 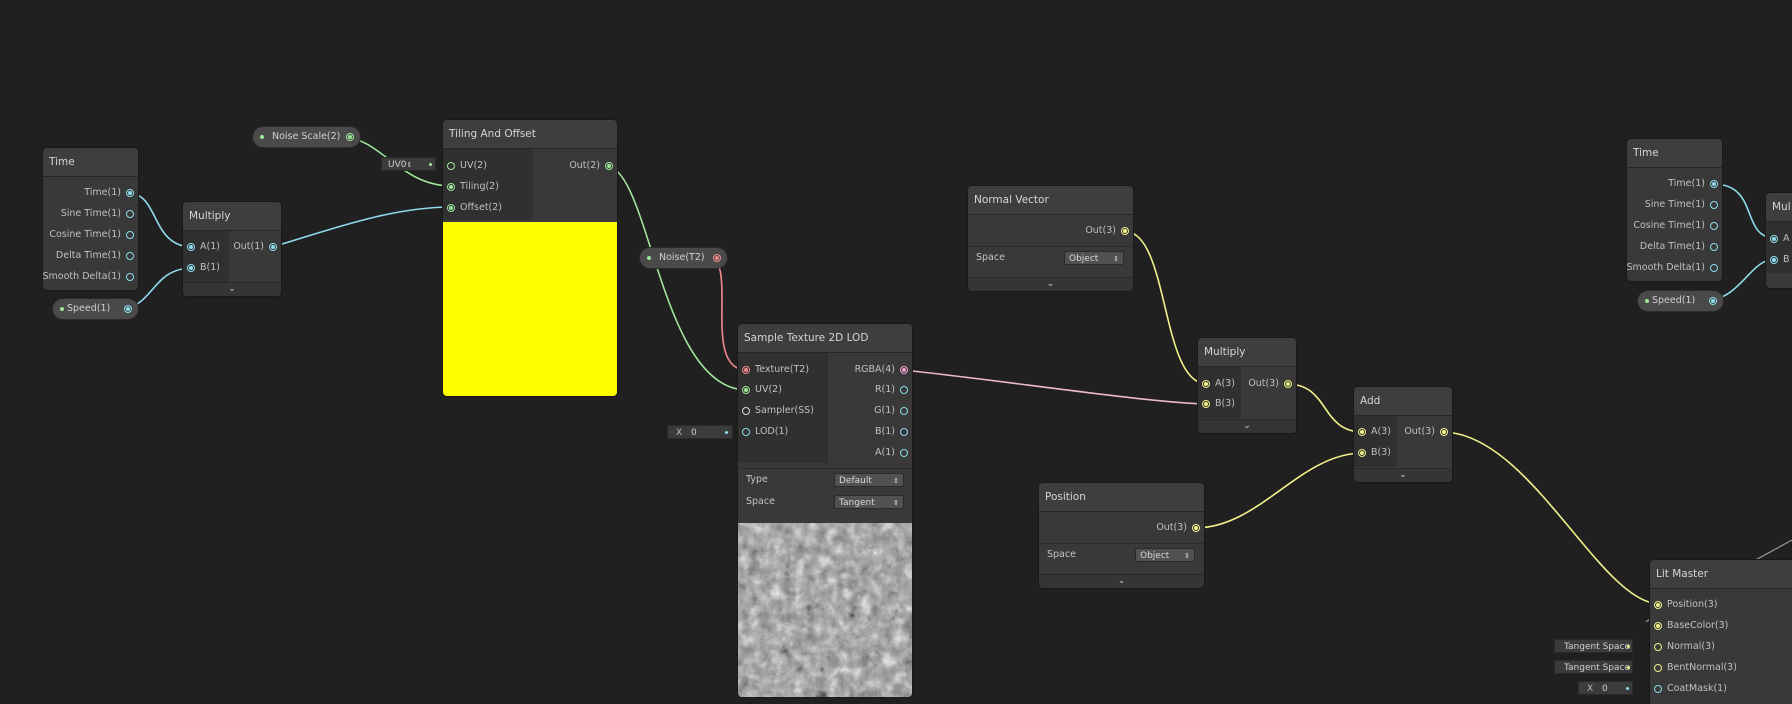 What do you see at coordinates (869, 502) in the screenshot?
I see `space-dropdown: Tangent ⇕` at bounding box center [869, 502].